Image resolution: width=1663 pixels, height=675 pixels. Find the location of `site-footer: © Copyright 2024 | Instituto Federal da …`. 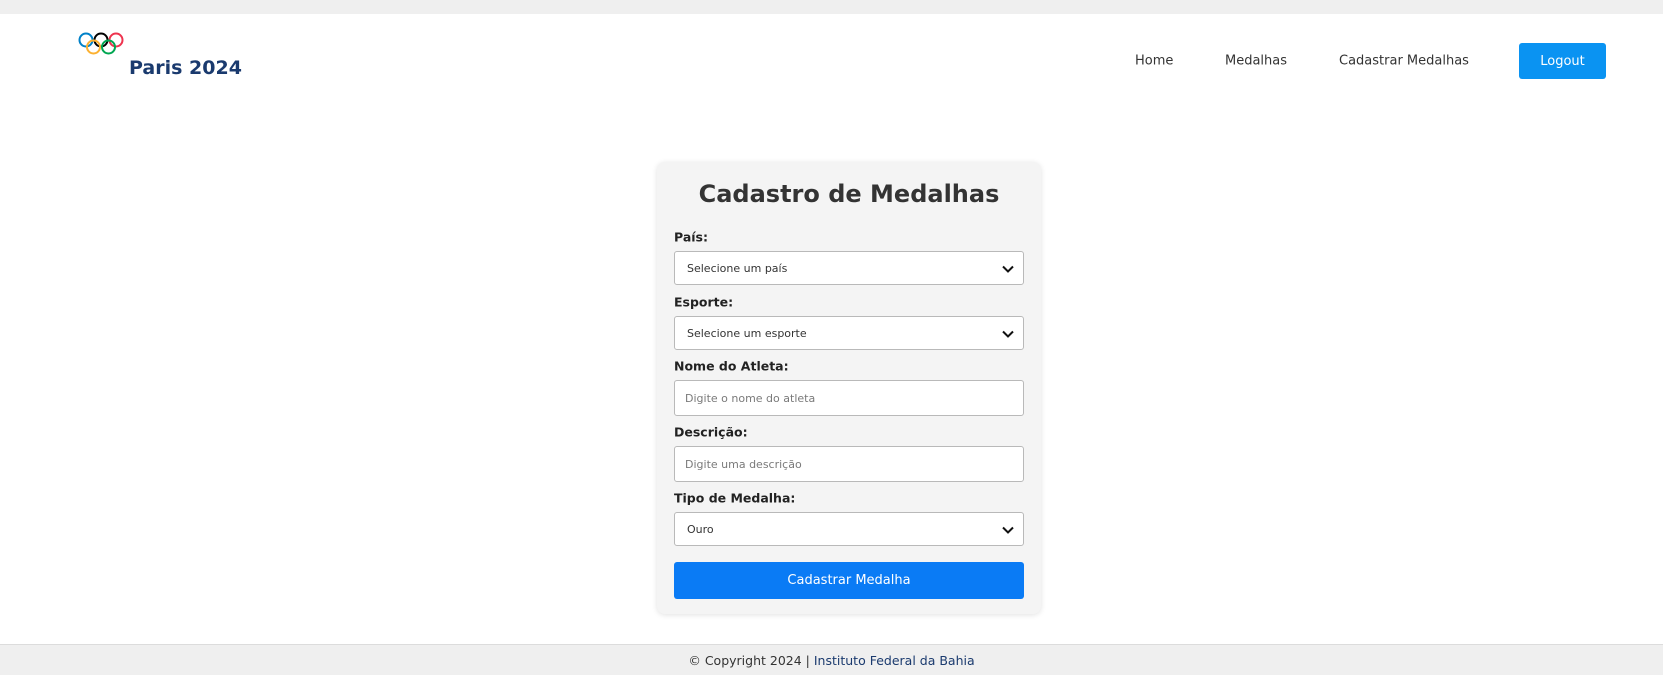

site-footer: © Copyright 2024 | Instituto Federal da … is located at coordinates (831, 659).